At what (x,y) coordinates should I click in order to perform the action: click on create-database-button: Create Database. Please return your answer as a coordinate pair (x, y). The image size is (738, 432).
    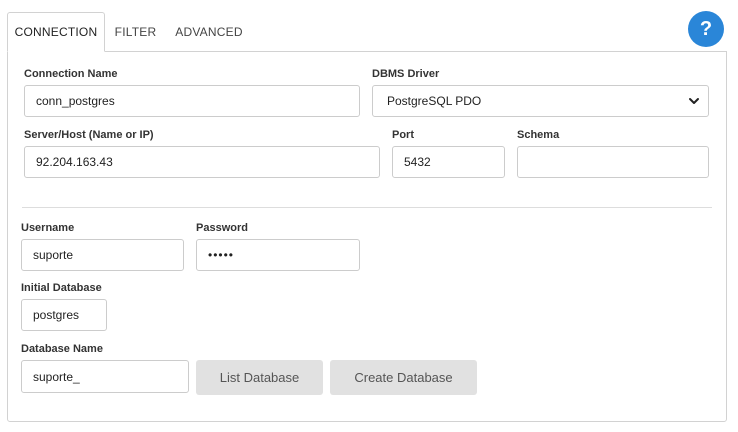
    Looking at the image, I should click on (403, 377).